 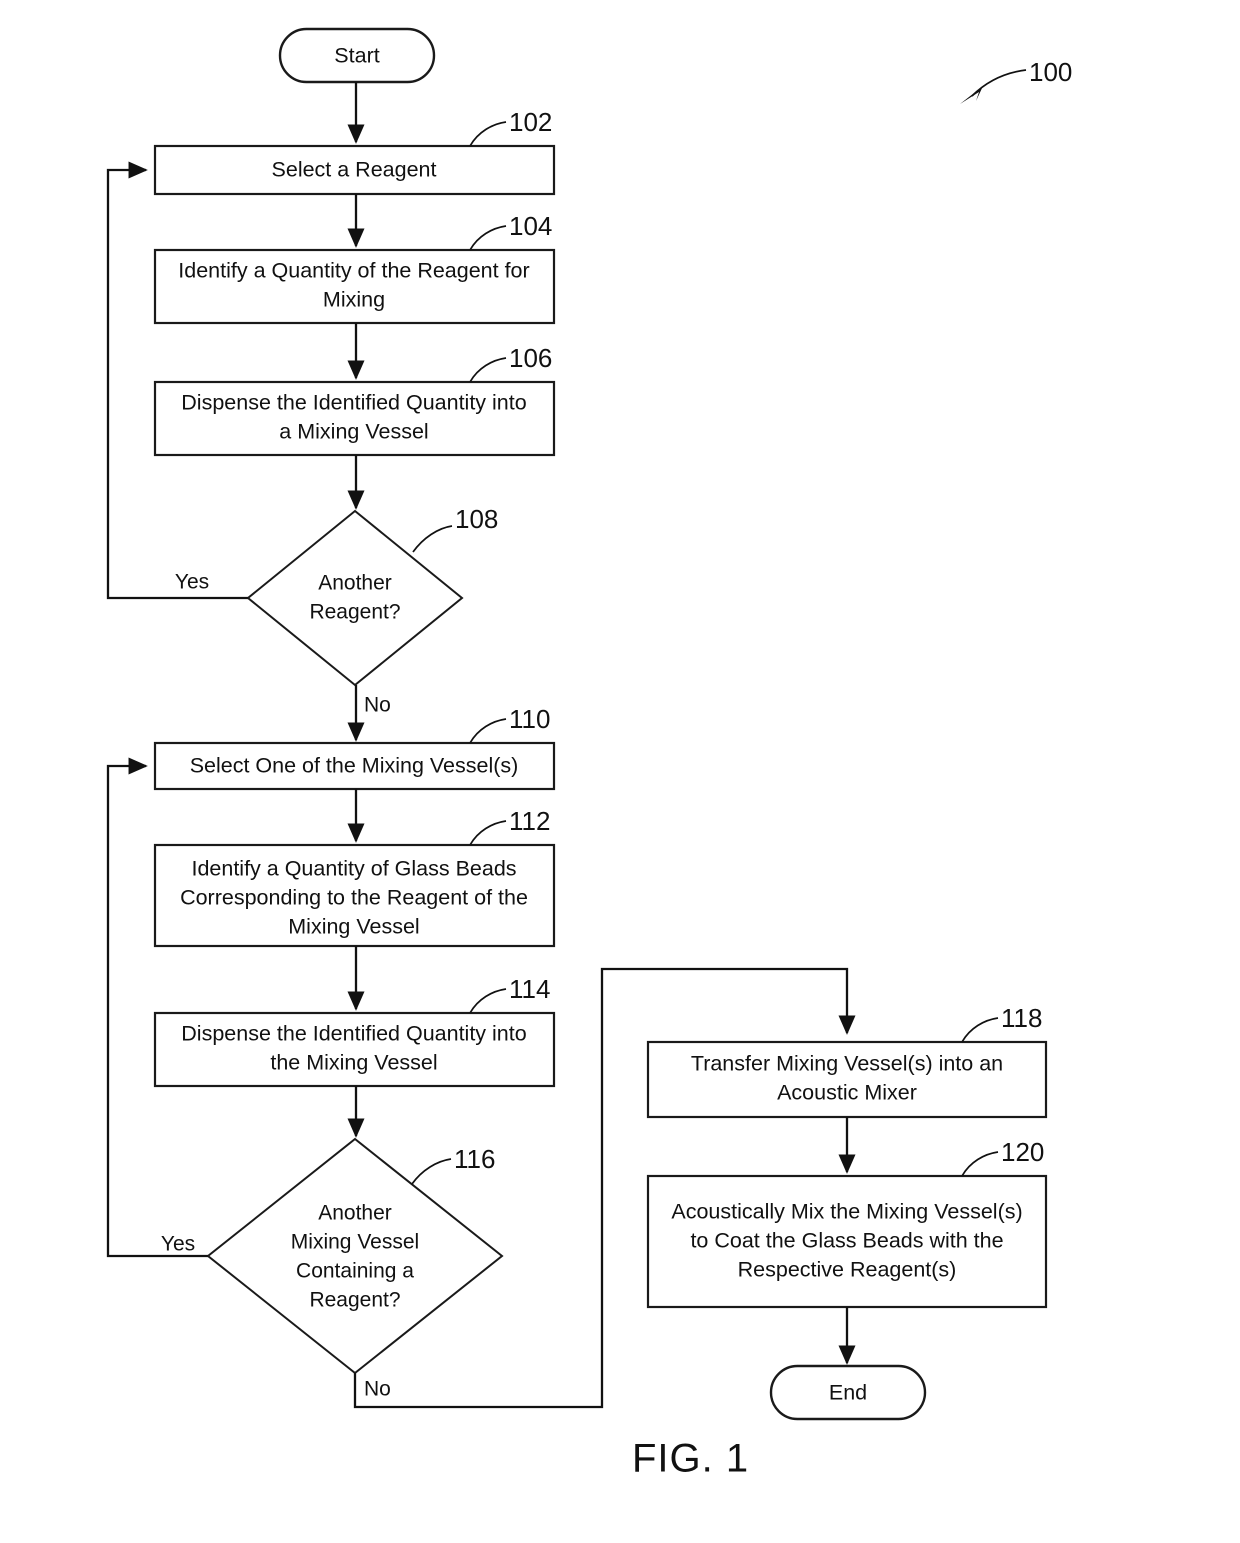 I want to click on step-120-line-1: to Coat the Glass Beads with the, so click(x=846, y=1241).